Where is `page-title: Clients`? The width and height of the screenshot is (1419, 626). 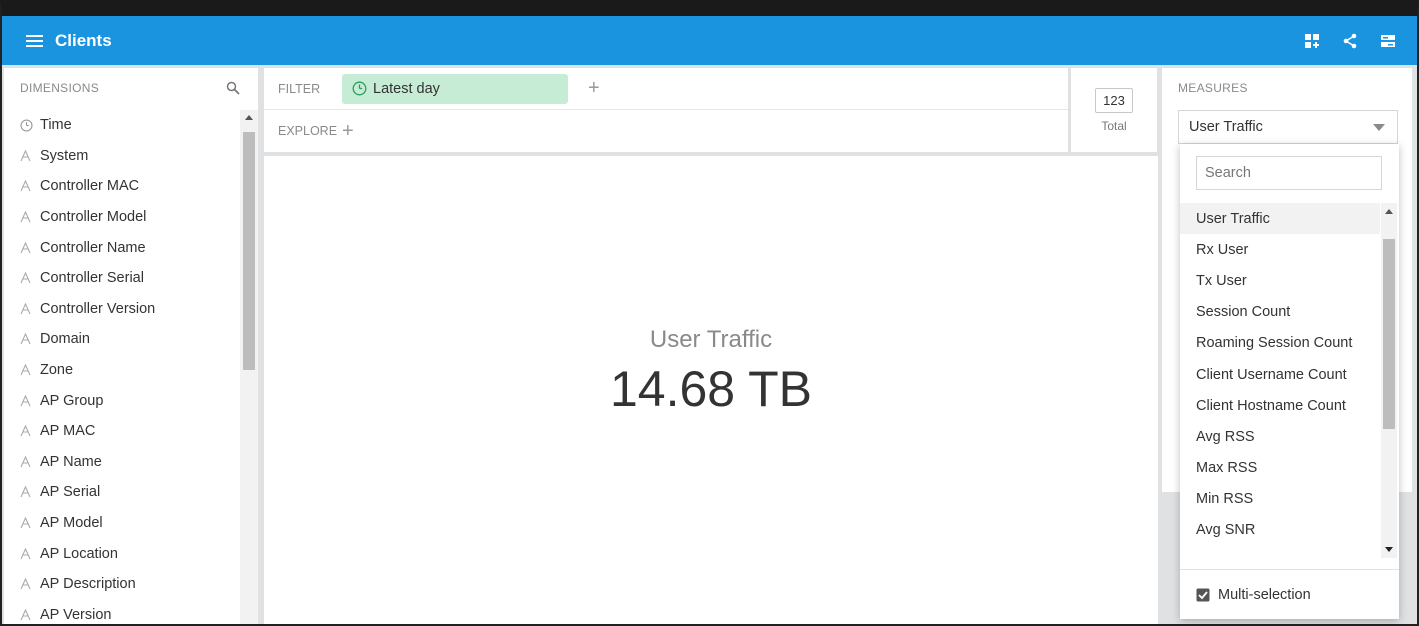 page-title: Clients is located at coordinates (83, 40).